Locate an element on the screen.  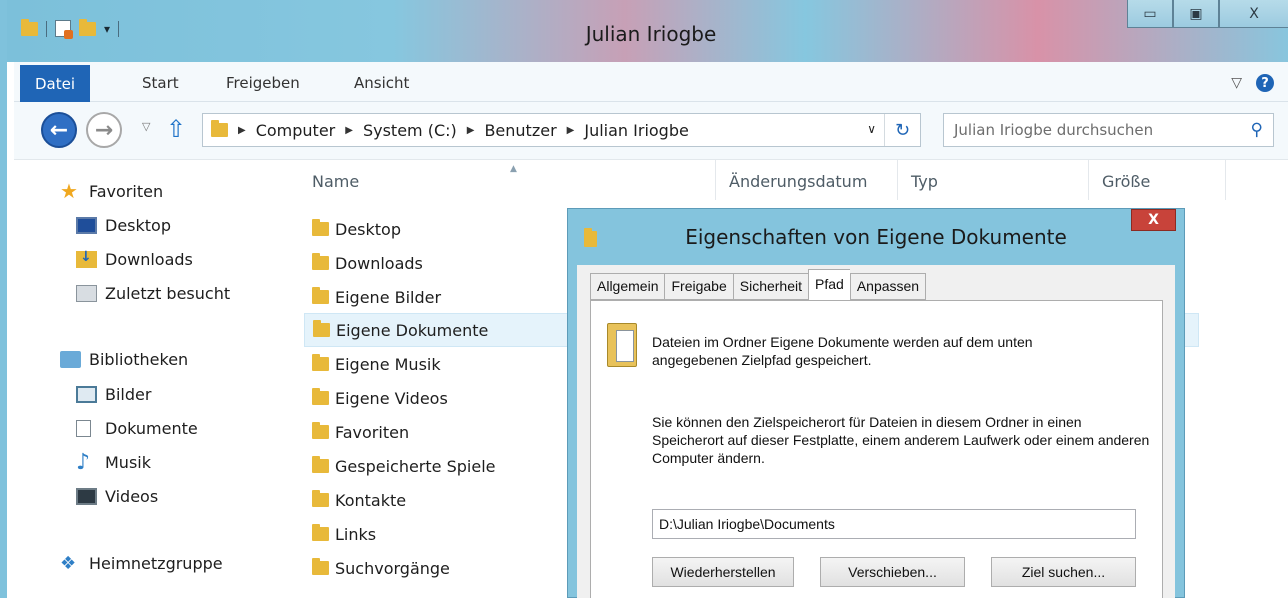
dialog-close-button: X is located at coordinates (1153, 220).